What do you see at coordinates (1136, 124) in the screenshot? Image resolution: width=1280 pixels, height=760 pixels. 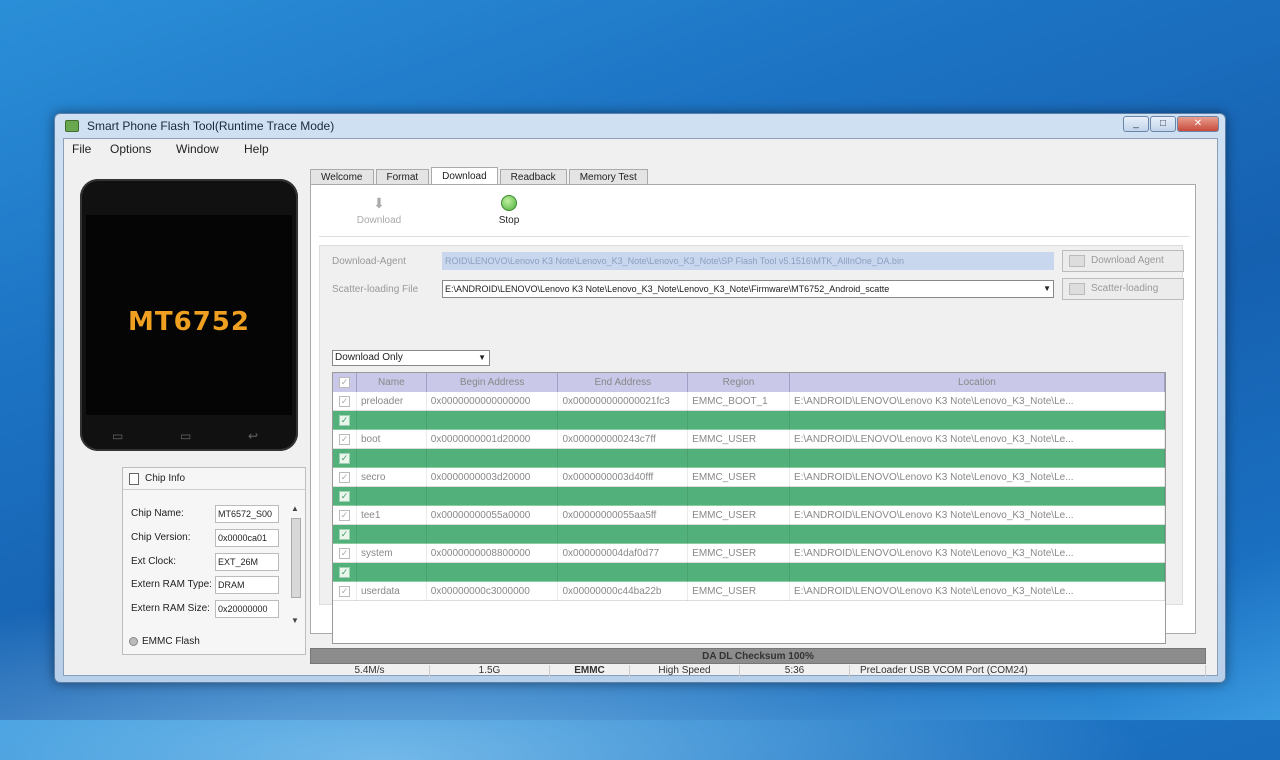 I see `minimize-button: _` at bounding box center [1136, 124].